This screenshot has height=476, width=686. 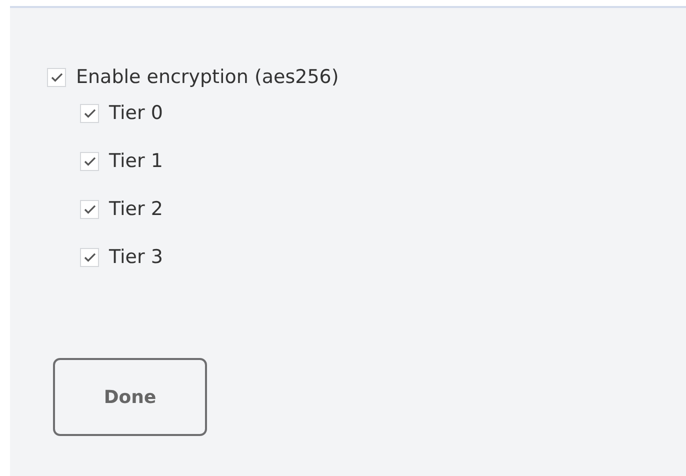 What do you see at coordinates (136, 161) in the screenshot?
I see `checkbox-label: Tier 1` at bounding box center [136, 161].